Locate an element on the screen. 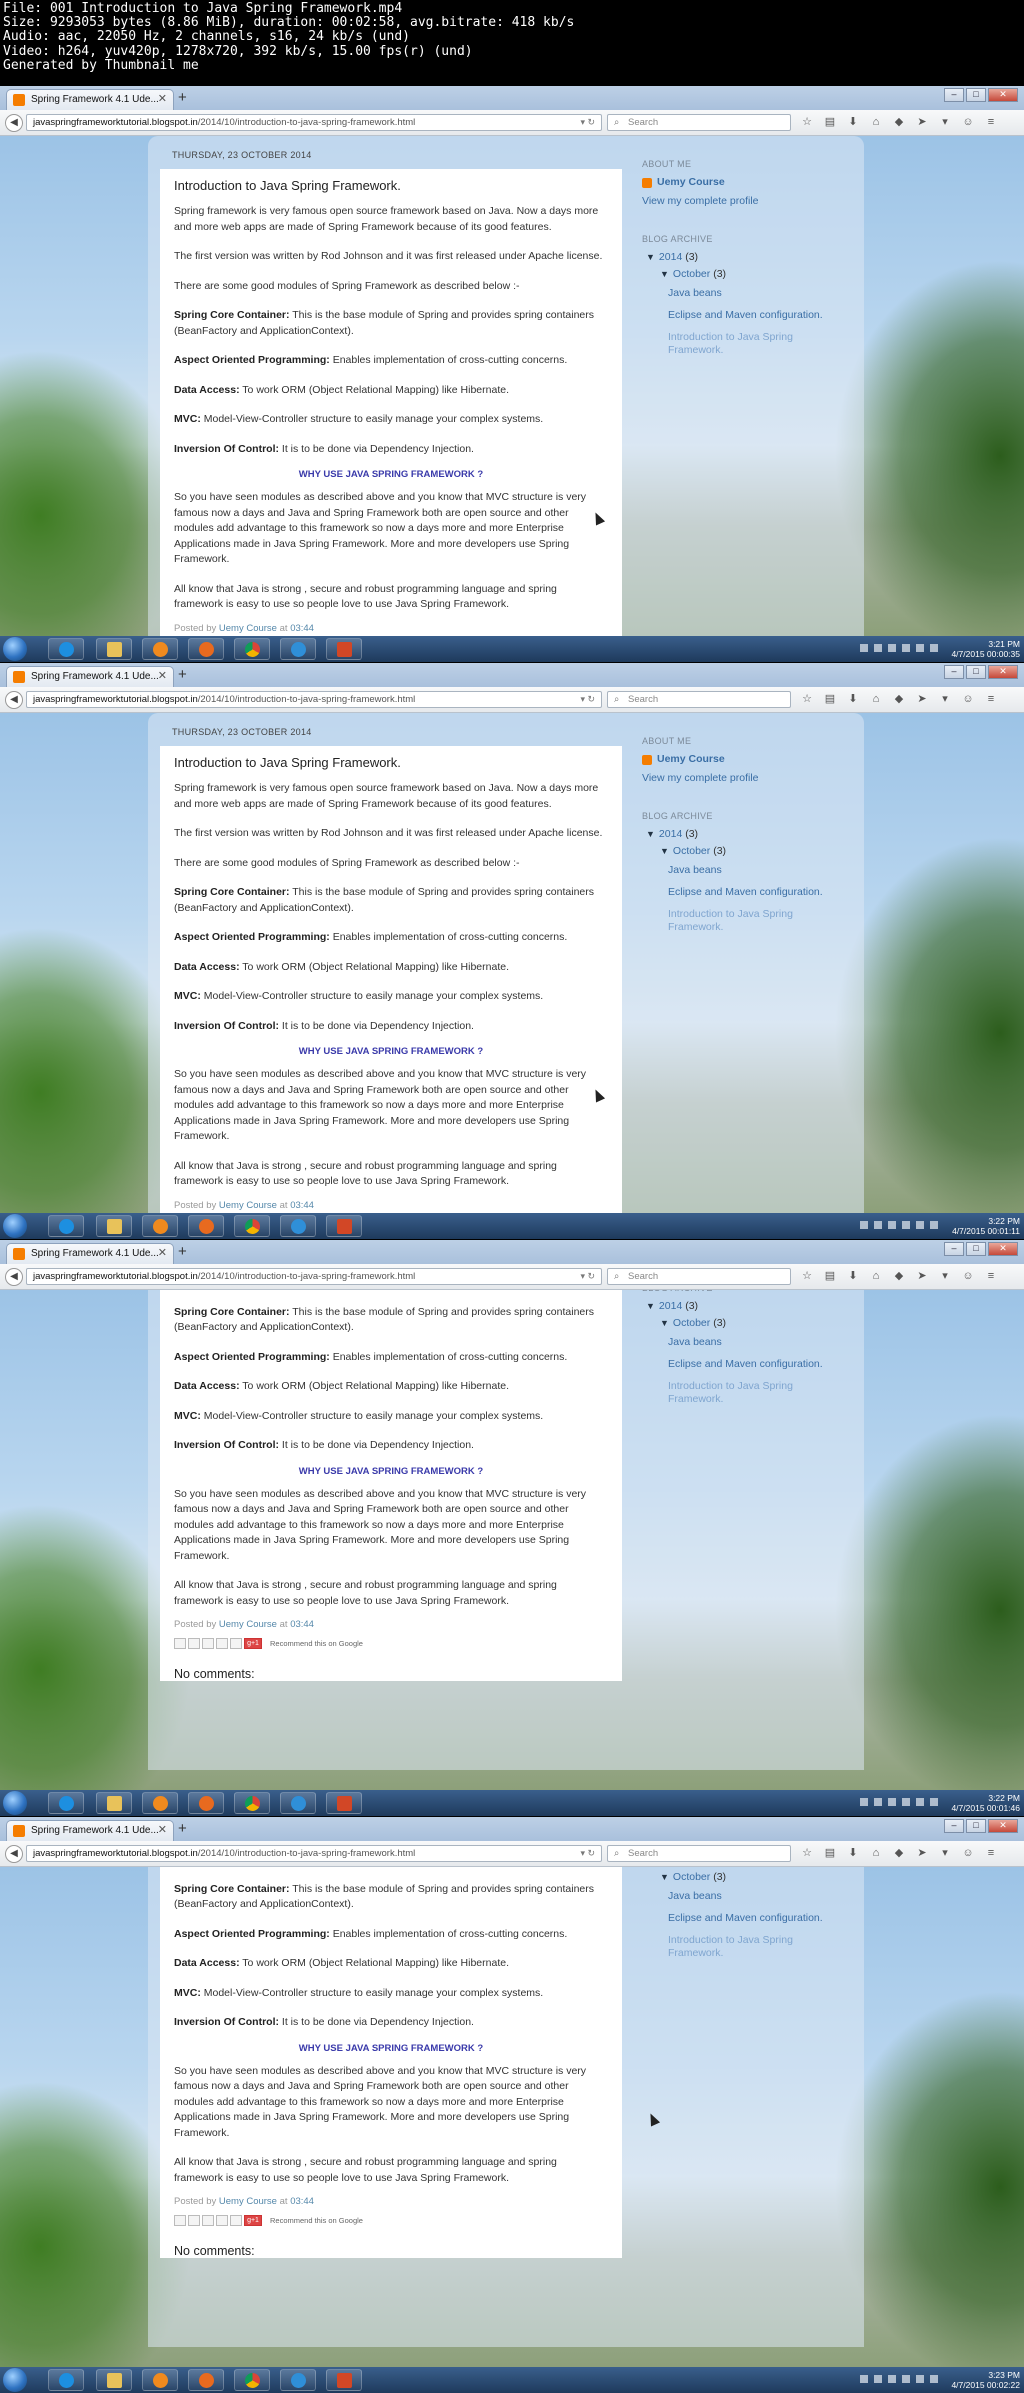  view-profile-link: View my complete profile is located at coordinates (747, 201).